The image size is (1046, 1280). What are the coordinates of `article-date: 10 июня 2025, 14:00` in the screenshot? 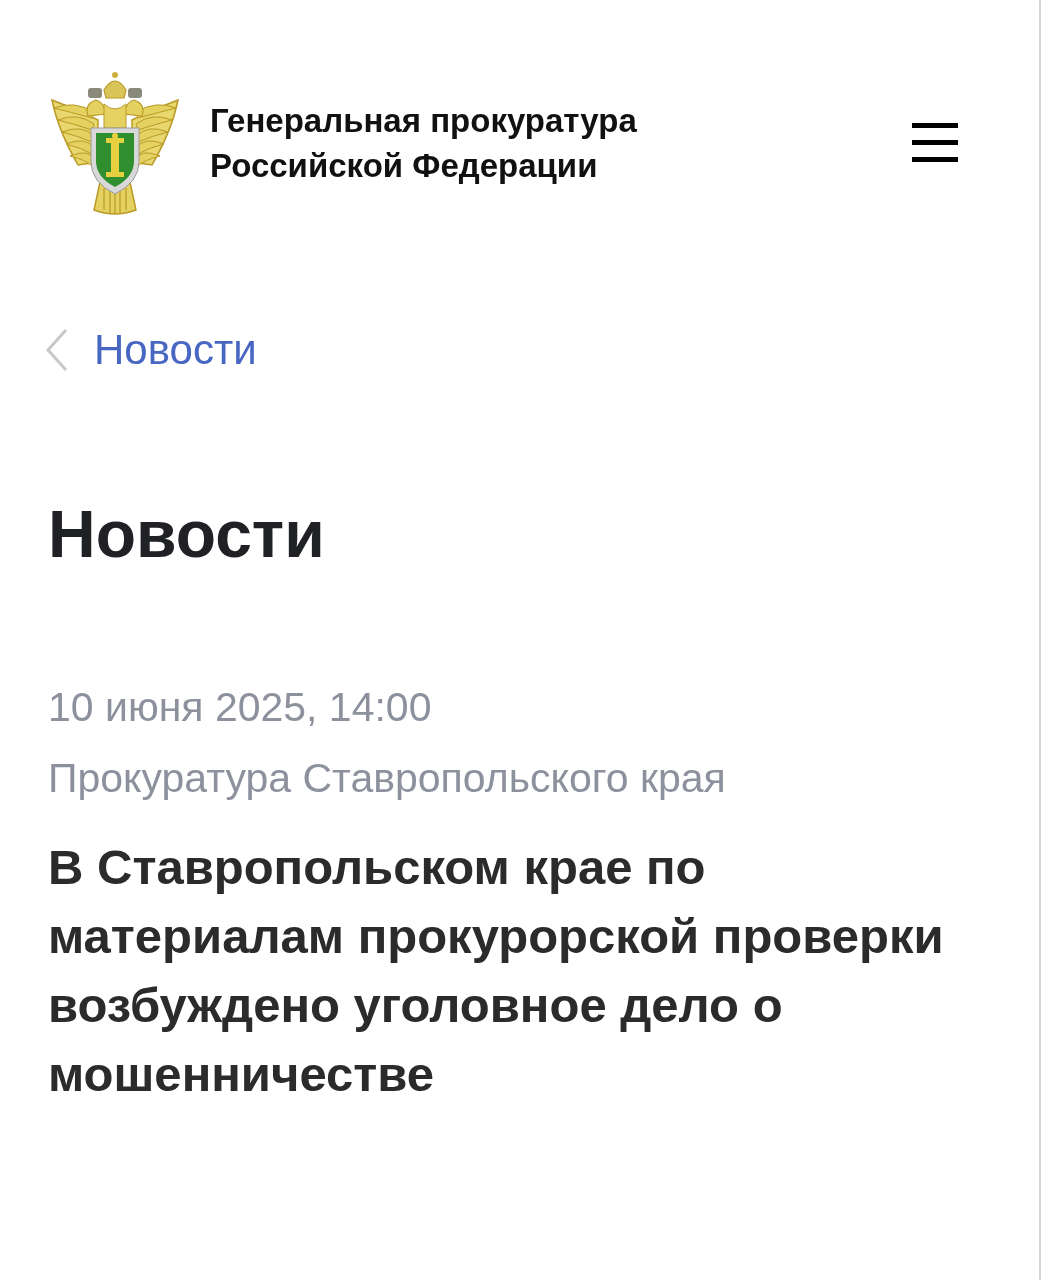 It's located at (240, 707).